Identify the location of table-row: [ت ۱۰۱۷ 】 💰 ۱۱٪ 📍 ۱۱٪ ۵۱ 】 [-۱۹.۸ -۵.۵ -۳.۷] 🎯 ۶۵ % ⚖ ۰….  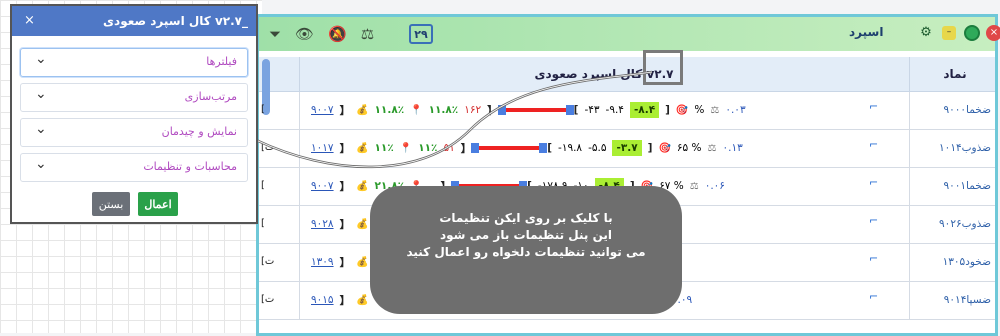
(627, 149).